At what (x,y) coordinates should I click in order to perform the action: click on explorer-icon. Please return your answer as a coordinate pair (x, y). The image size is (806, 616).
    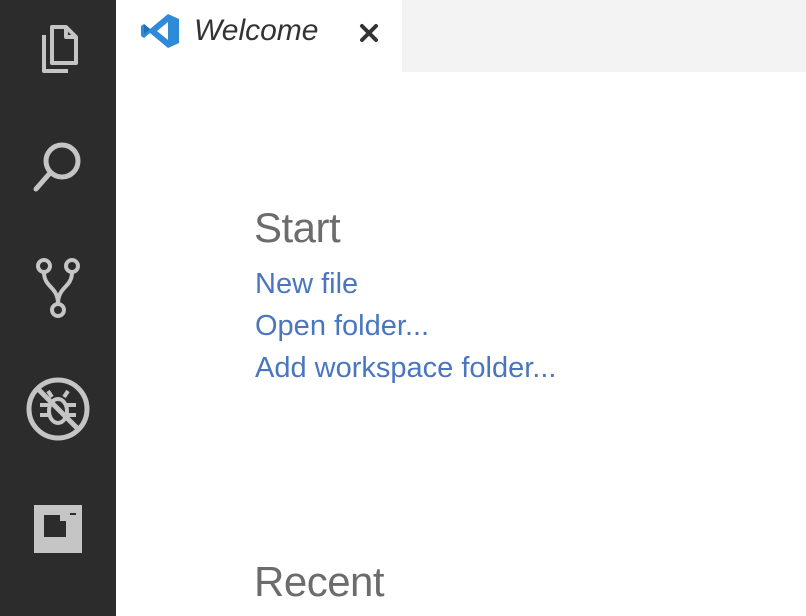
    Looking at the image, I should click on (58, 49).